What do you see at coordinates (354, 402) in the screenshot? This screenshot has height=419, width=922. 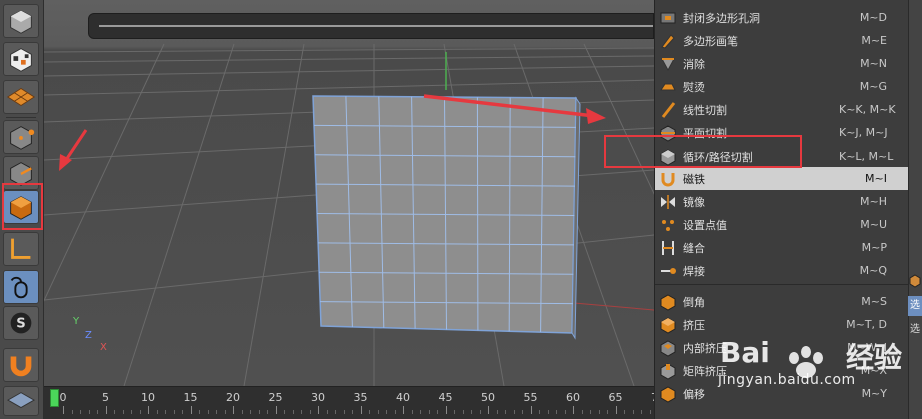 I see `timeline-ruler: 0510152025303540455055606570` at bounding box center [354, 402].